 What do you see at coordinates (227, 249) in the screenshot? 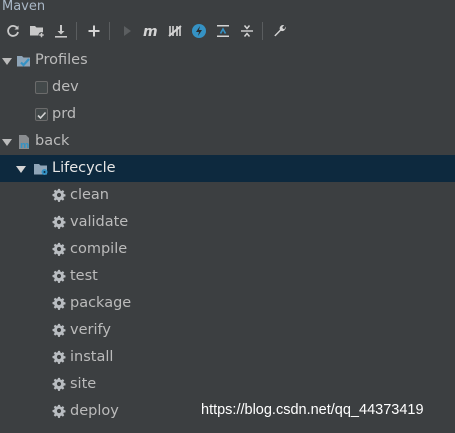
I see `lifecycle-phase-compile: compile` at bounding box center [227, 249].